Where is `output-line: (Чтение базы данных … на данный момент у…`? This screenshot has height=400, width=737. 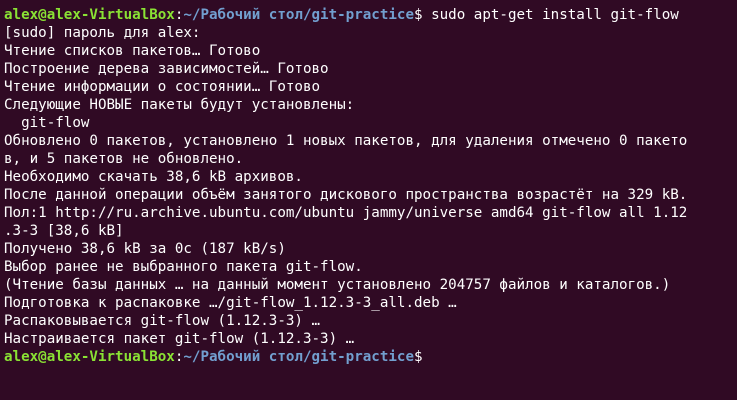 output-line: (Чтение базы данных … на данный момент у… is located at coordinates (337, 285).